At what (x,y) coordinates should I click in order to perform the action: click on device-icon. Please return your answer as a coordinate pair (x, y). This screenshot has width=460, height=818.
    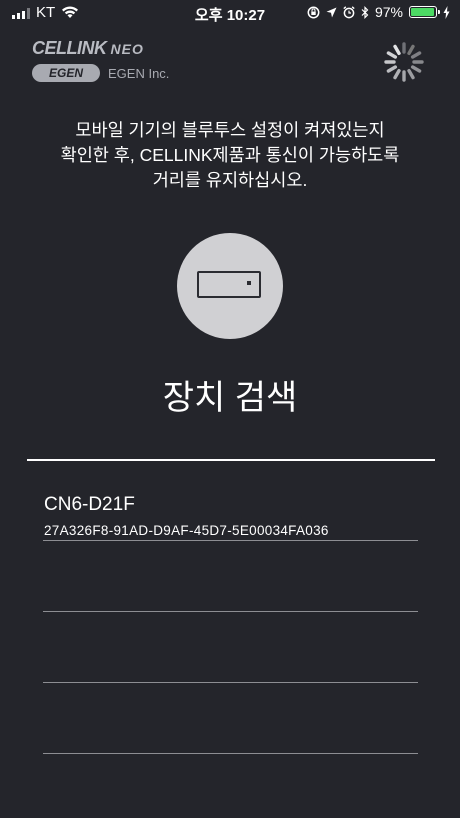
    Looking at the image, I should click on (230, 286).